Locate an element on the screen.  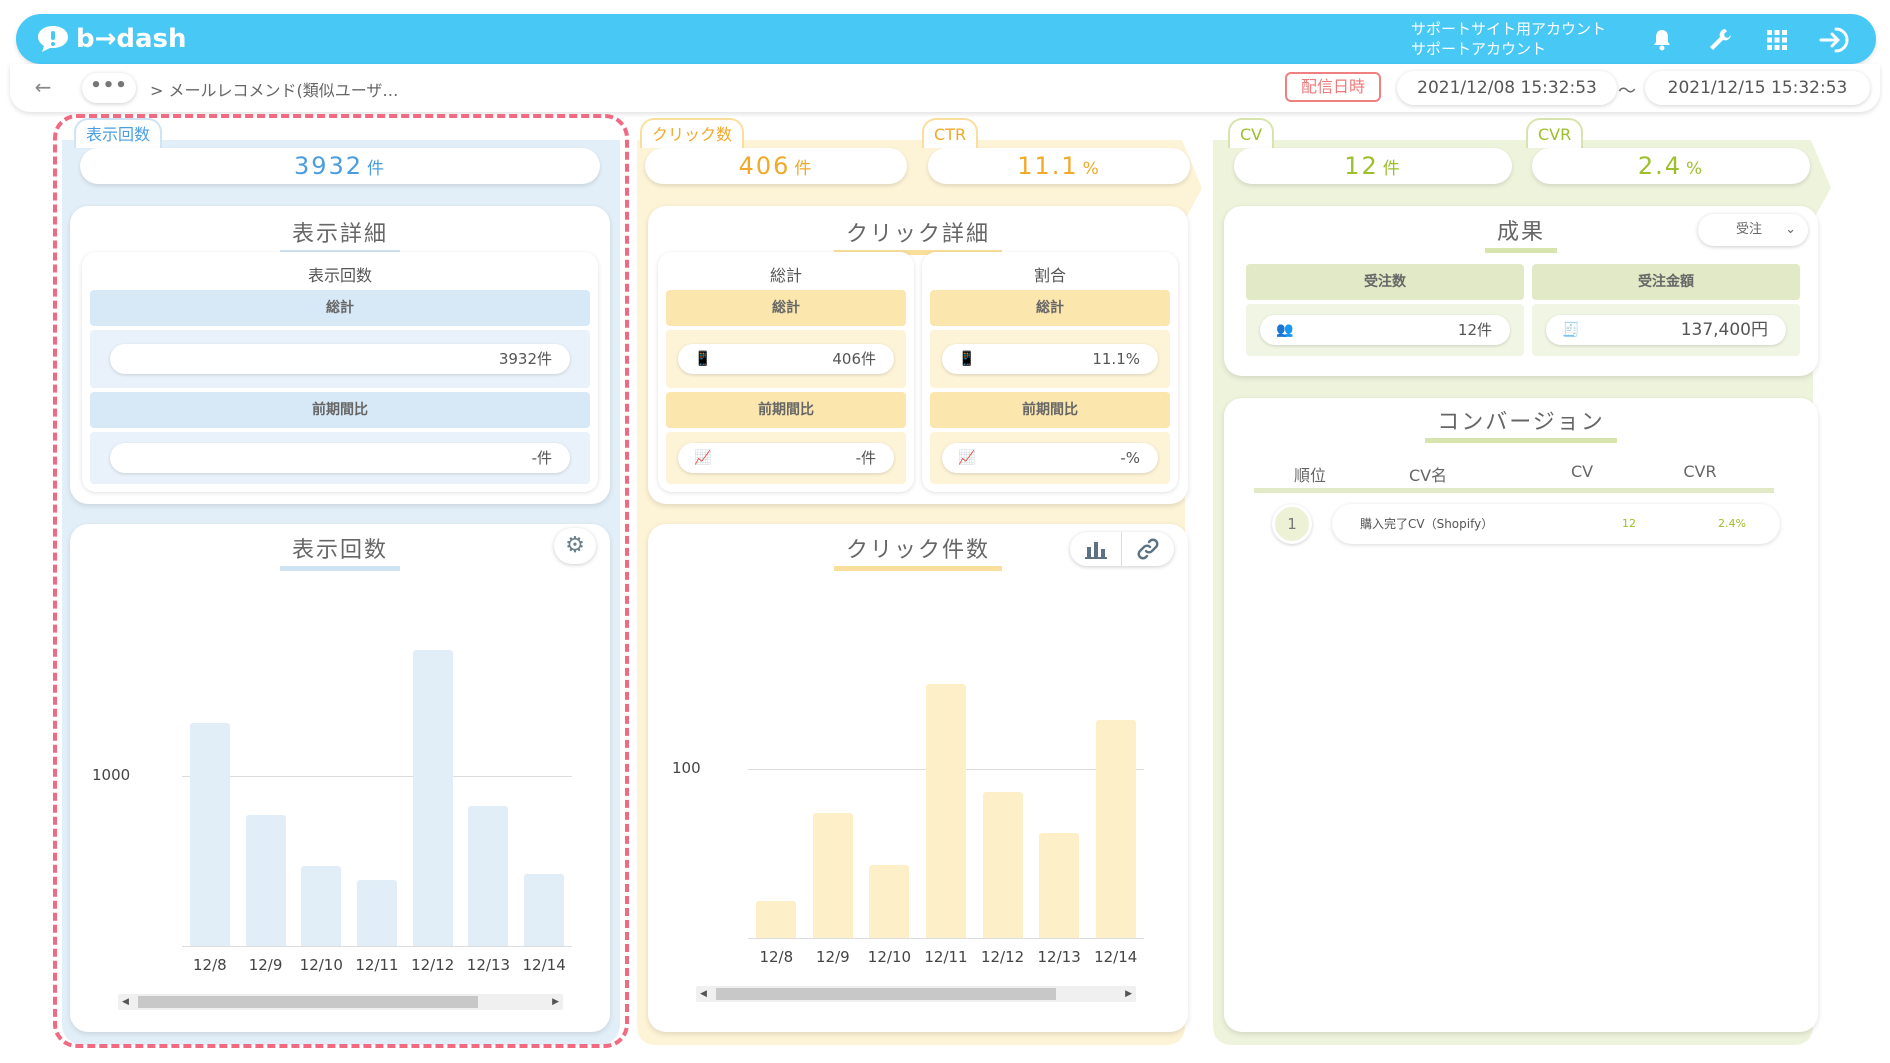
impression-total-value: 3932件 is located at coordinates (340, 359).